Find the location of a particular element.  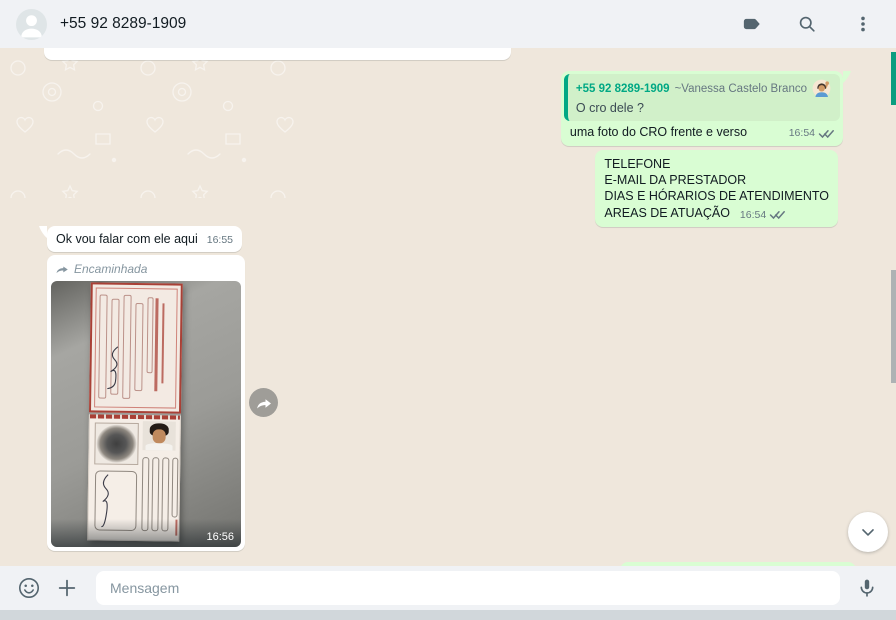

message-line: DIAS E HÓRARIOS DE ATENDIMENTO is located at coordinates (716, 196).